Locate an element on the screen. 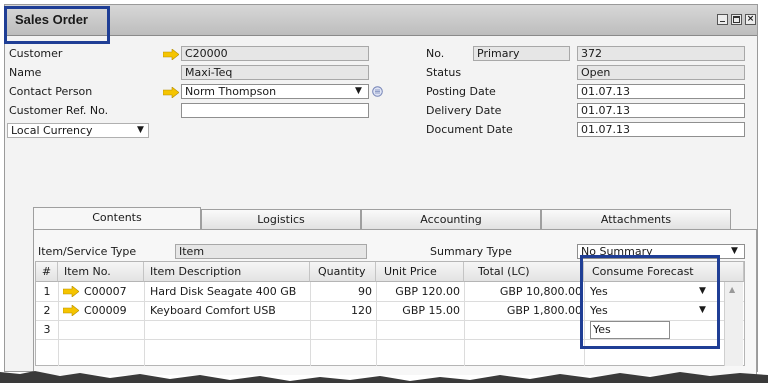 The height and width of the screenshot is (383, 768). currency-value: Local Currency is located at coordinates (52, 130).